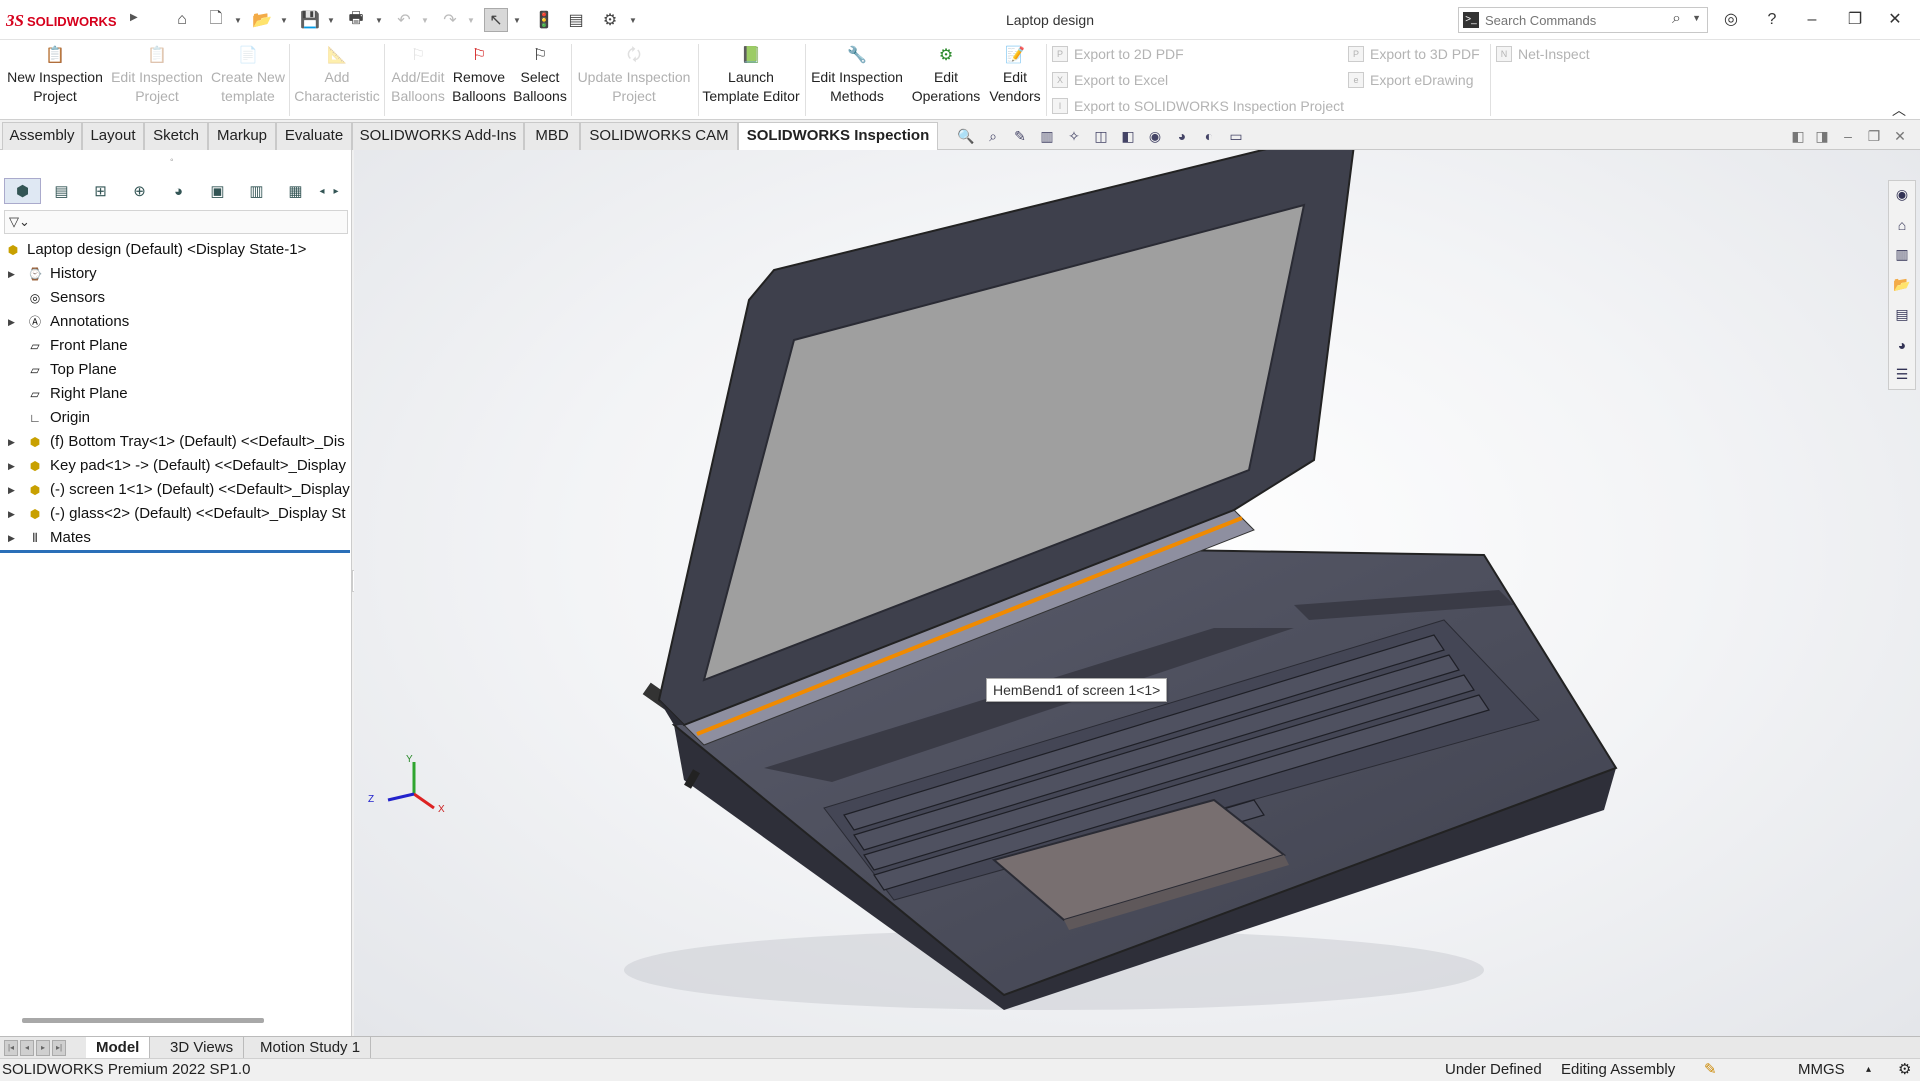  I want to click on solidworks-resources-icon: ◉, so click(1902, 194).